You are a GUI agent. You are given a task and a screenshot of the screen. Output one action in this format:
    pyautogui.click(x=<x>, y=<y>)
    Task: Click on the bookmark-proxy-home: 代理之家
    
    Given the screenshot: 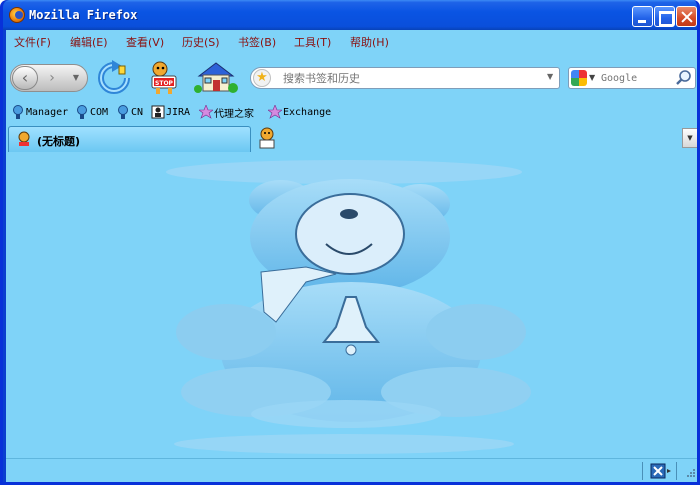 What is the action you would take?
    pyautogui.click(x=226, y=112)
    